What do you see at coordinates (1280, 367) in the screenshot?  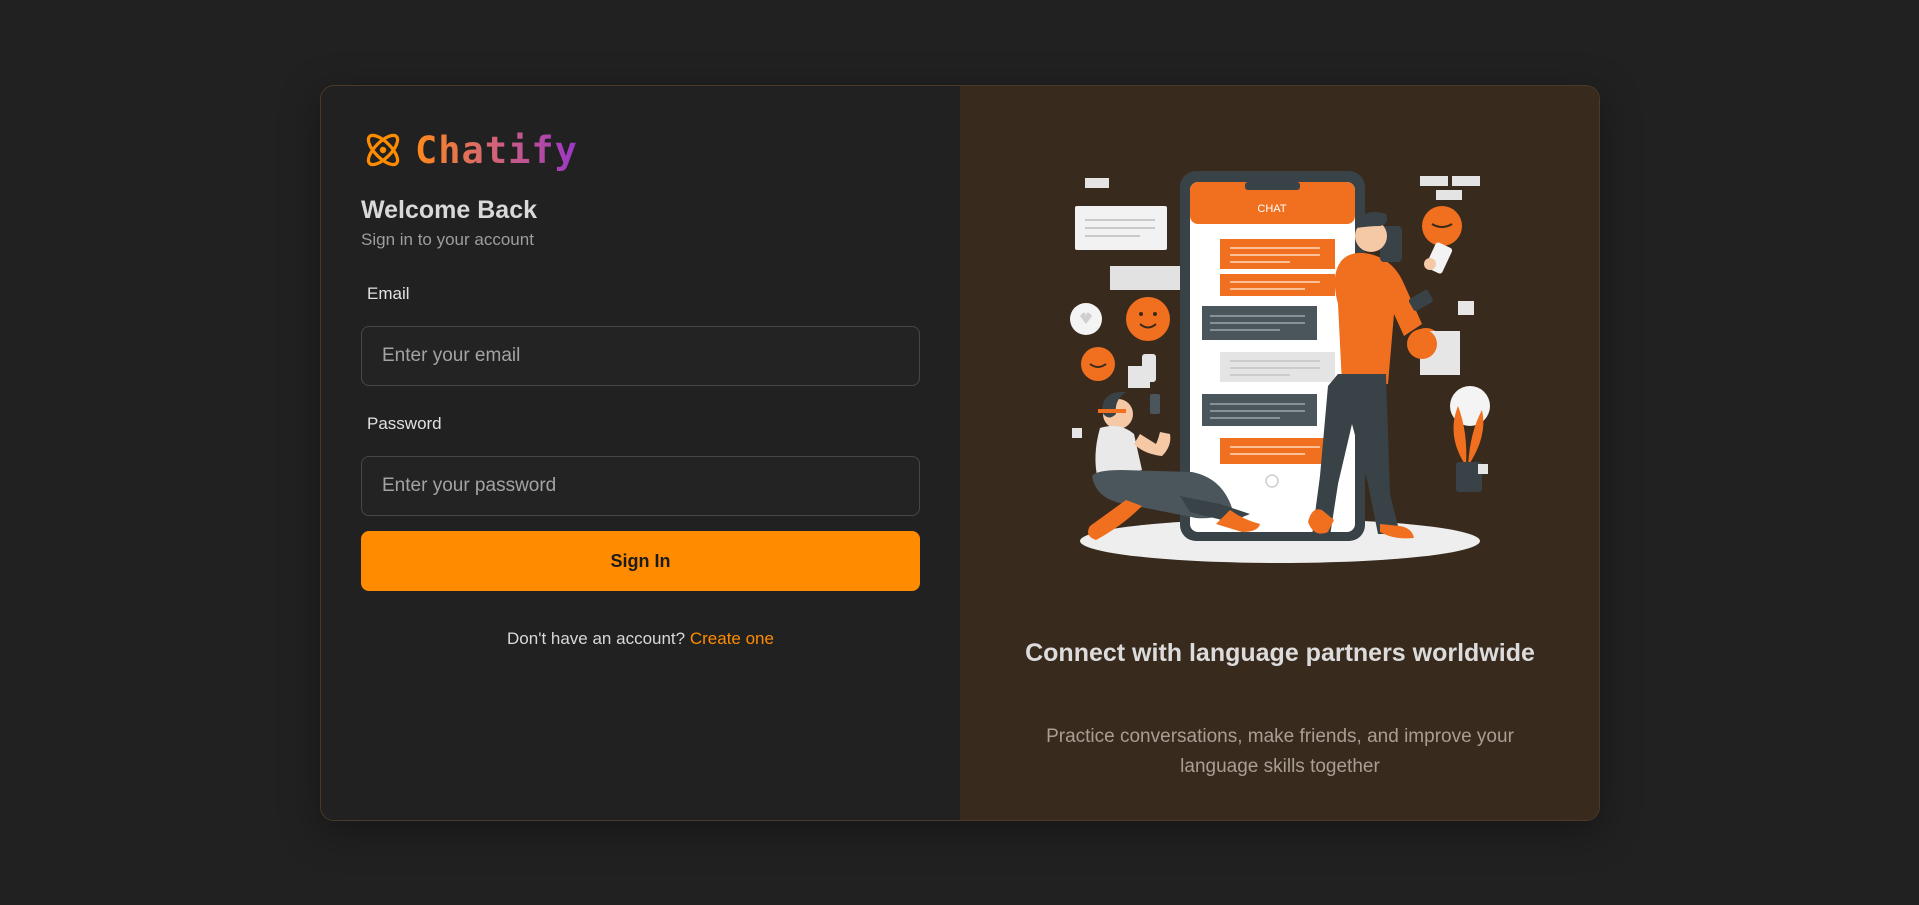 I see `chat-app-people-illustration: CHAT` at bounding box center [1280, 367].